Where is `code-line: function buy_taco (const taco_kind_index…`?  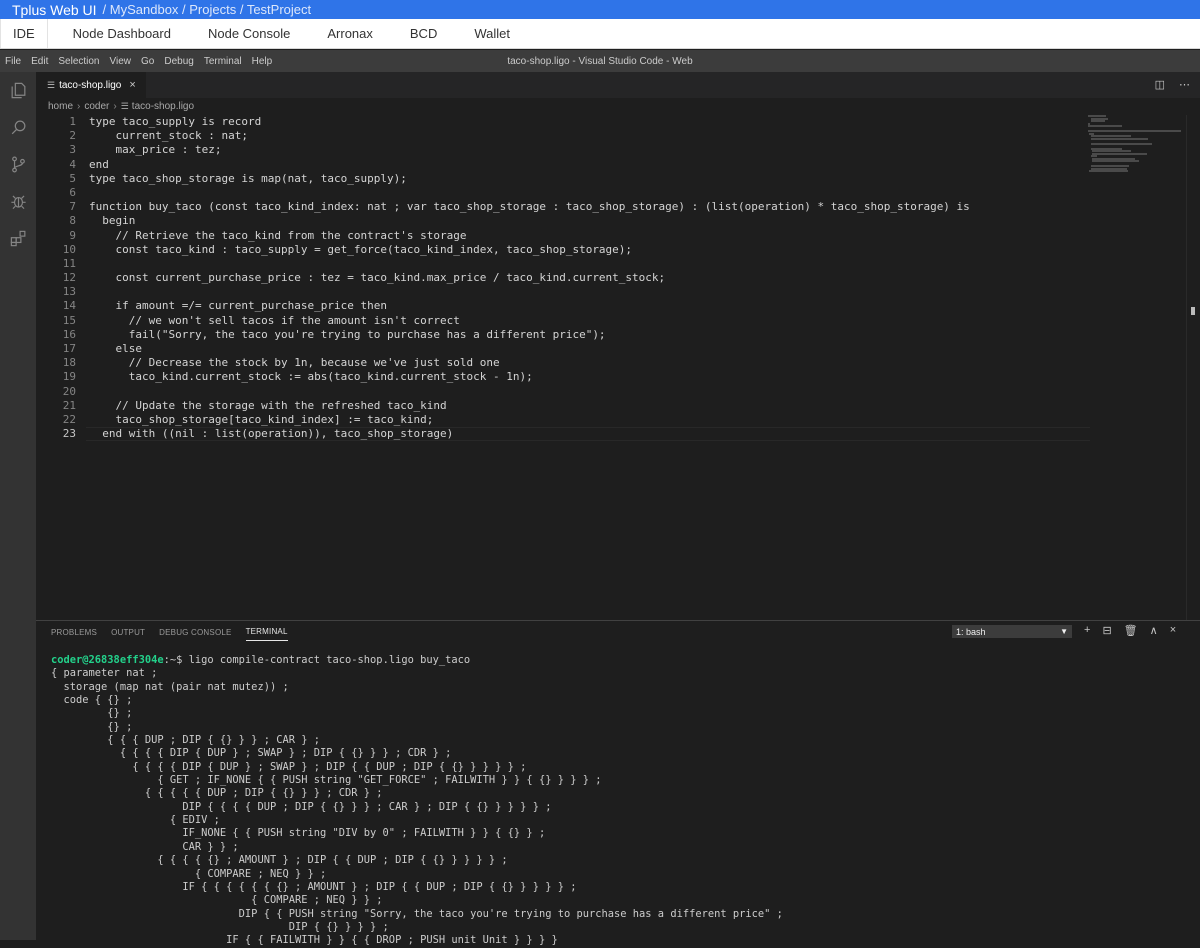
code-line: function buy_taco (const taco_kind_index… is located at coordinates (589, 207).